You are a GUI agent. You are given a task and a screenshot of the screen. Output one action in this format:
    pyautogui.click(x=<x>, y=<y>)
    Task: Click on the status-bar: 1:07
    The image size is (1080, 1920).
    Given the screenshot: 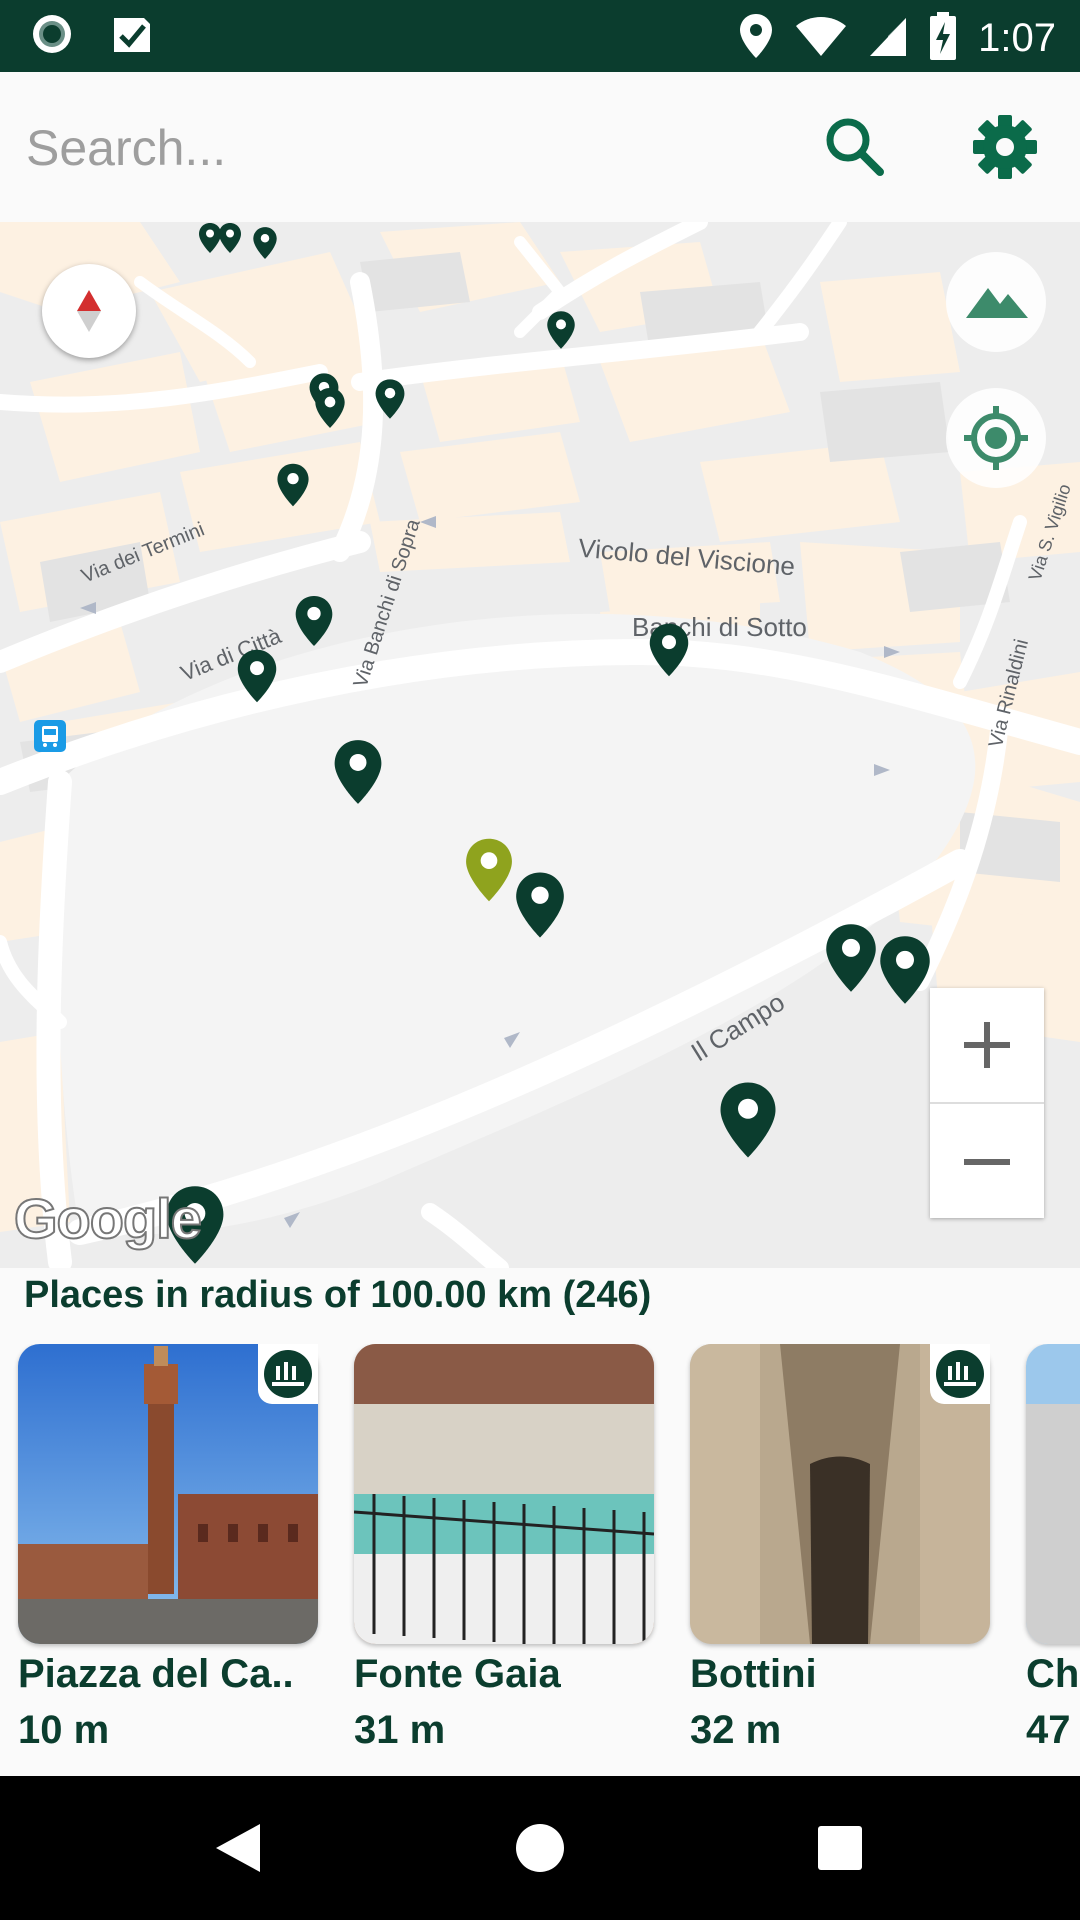 What is the action you would take?
    pyautogui.click(x=540, y=36)
    